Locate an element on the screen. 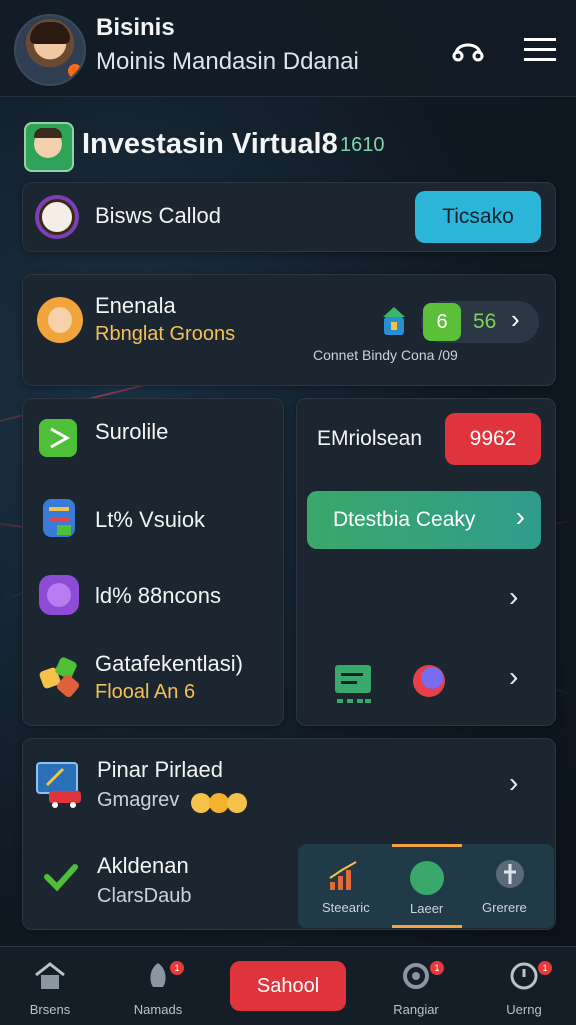  tab-label: Steearic is located at coordinates (346, 907).